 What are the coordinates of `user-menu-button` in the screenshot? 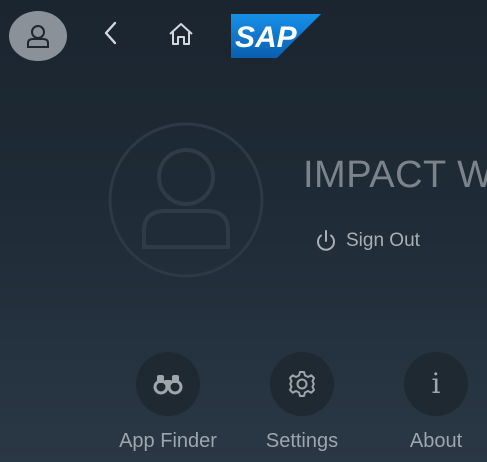 It's located at (38, 36).